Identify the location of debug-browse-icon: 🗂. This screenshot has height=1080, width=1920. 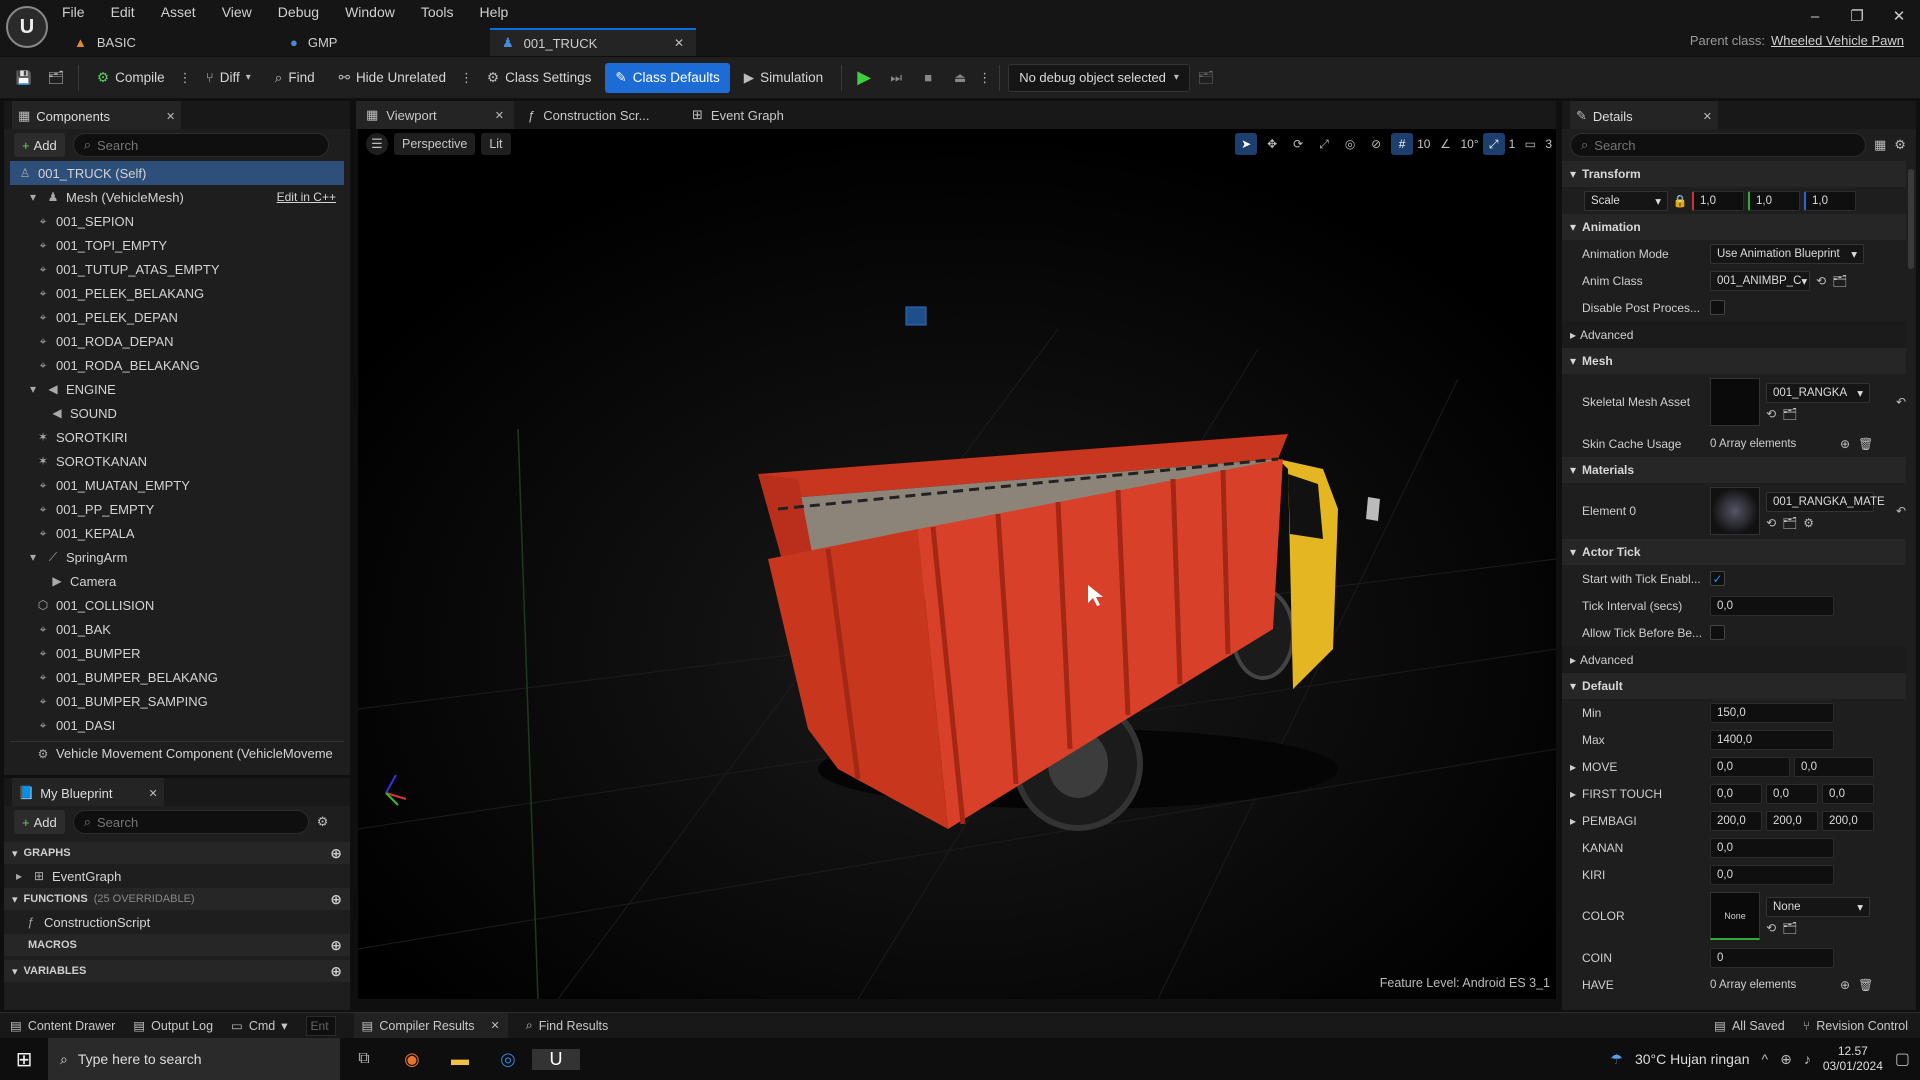
(1206, 78).